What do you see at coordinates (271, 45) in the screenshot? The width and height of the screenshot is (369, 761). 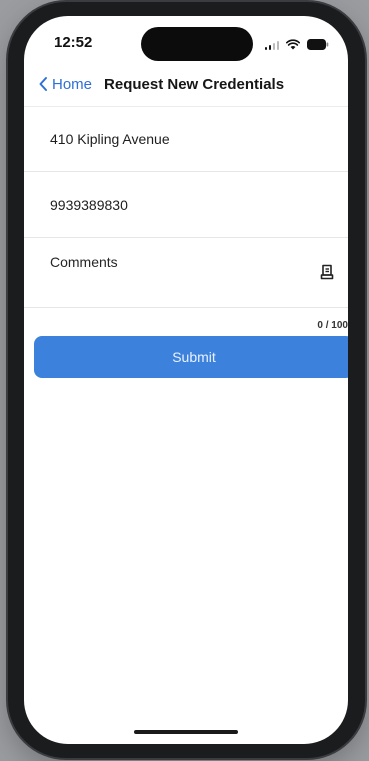 I see `signal-icon` at bounding box center [271, 45].